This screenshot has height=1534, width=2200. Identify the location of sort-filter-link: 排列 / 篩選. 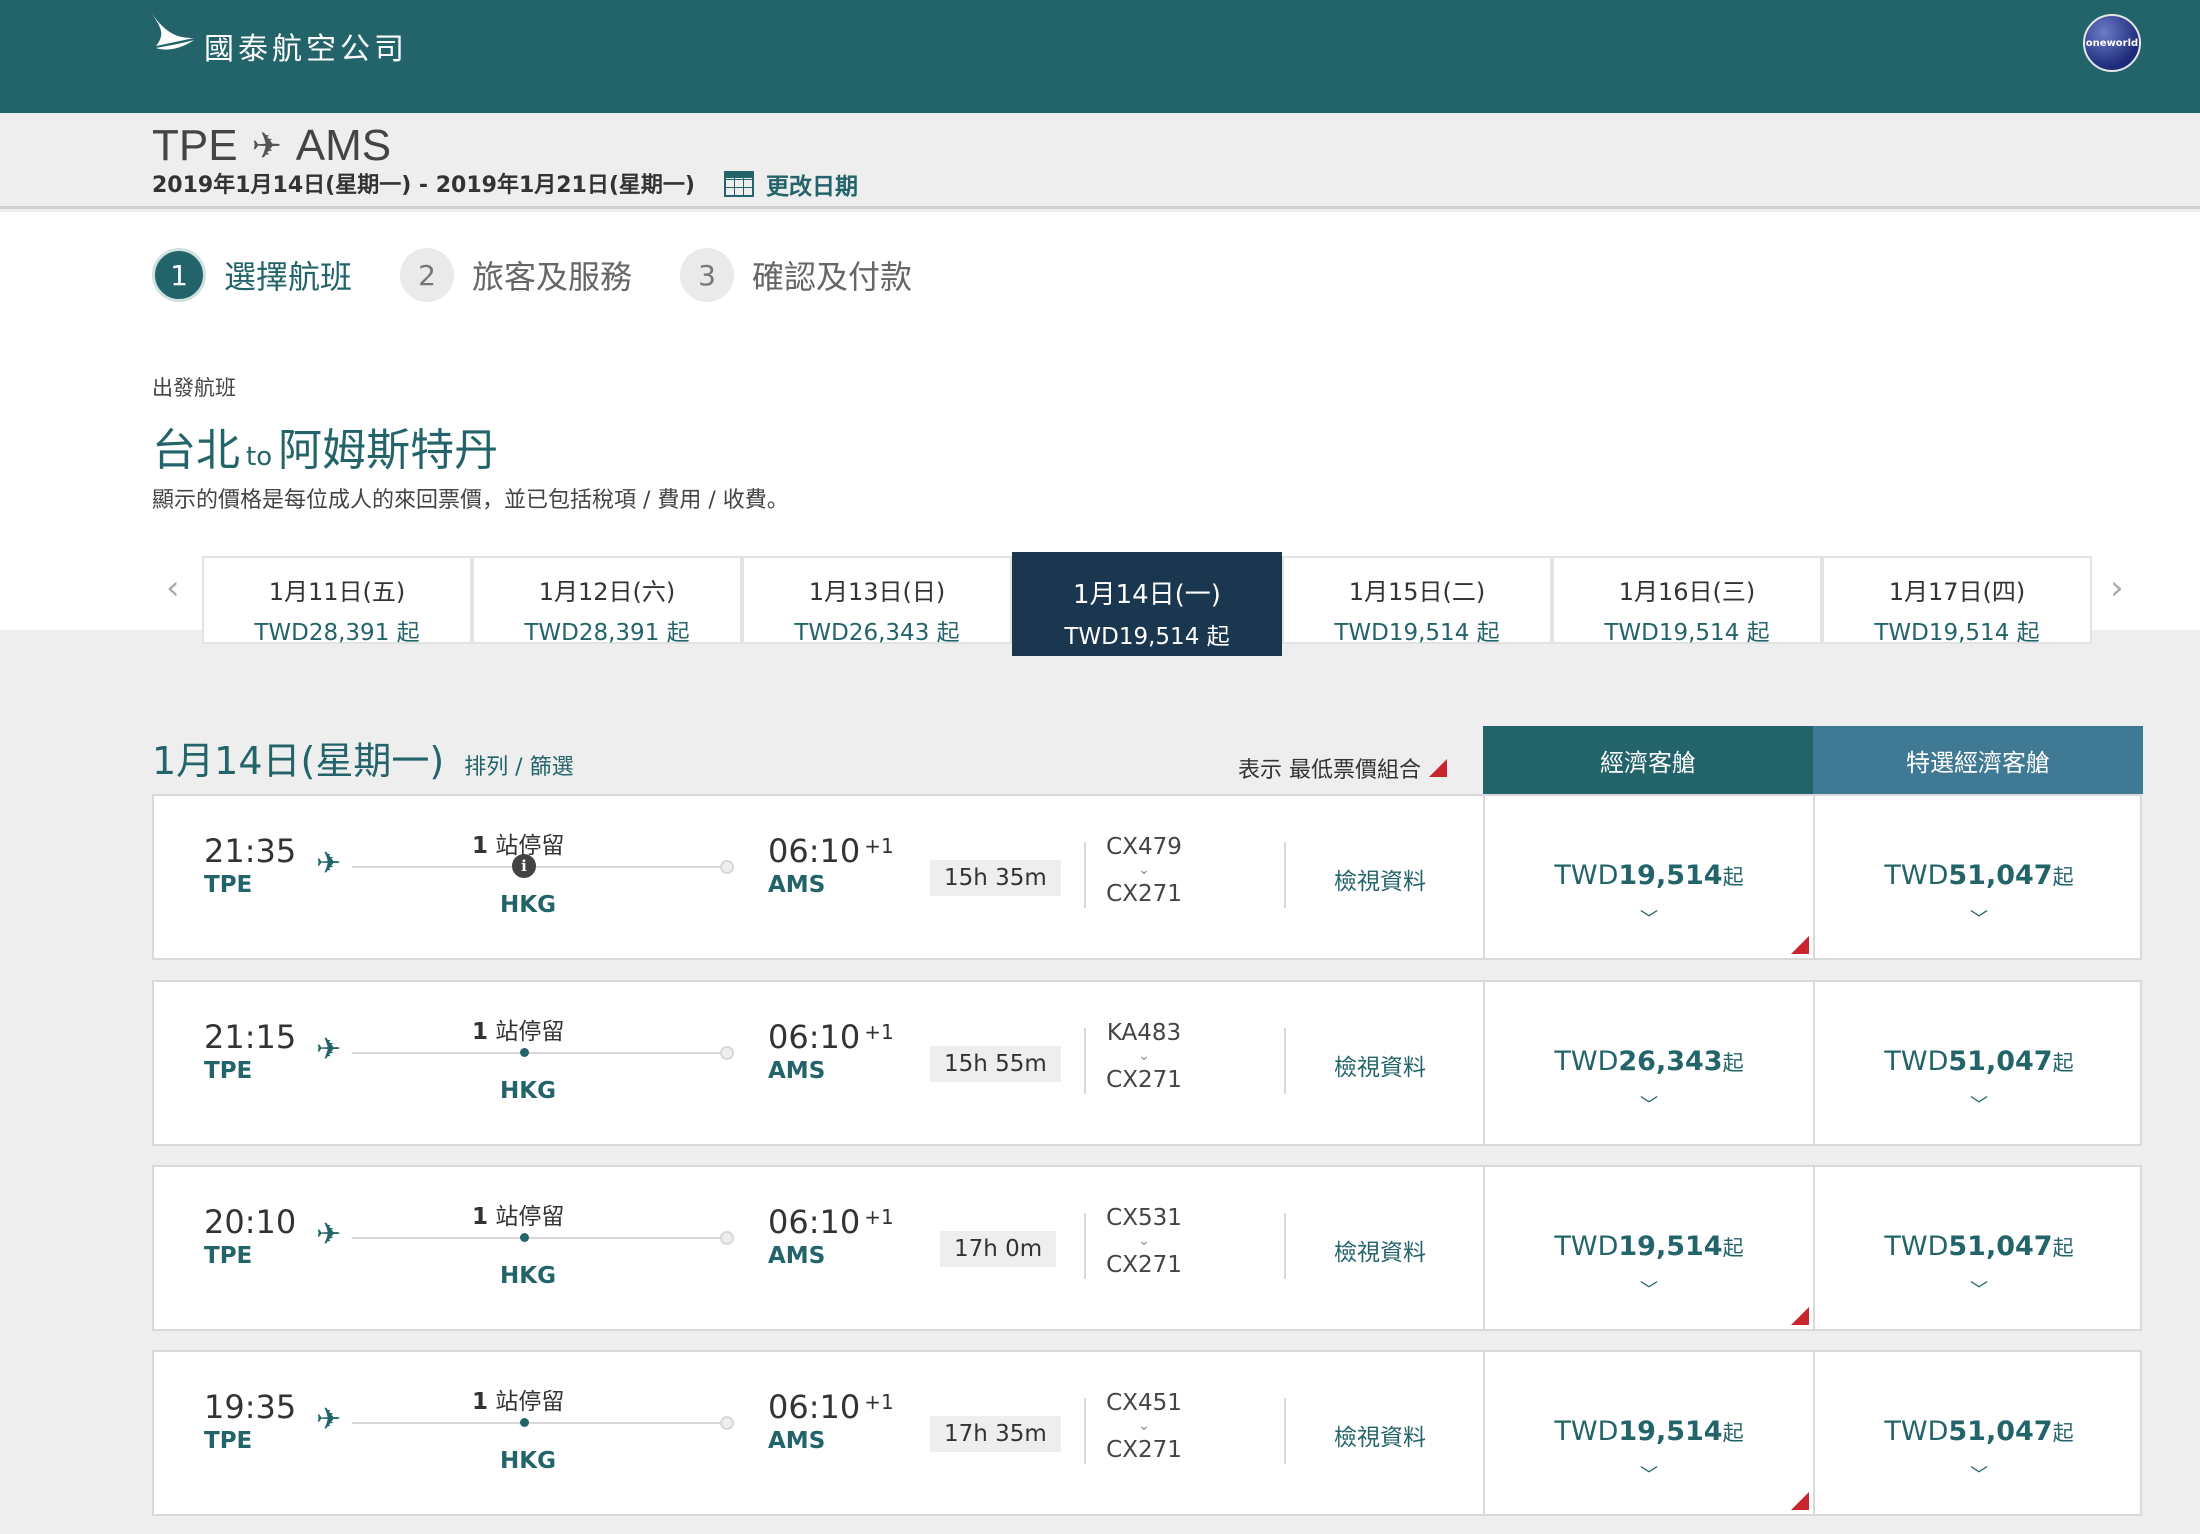
(518, 765).